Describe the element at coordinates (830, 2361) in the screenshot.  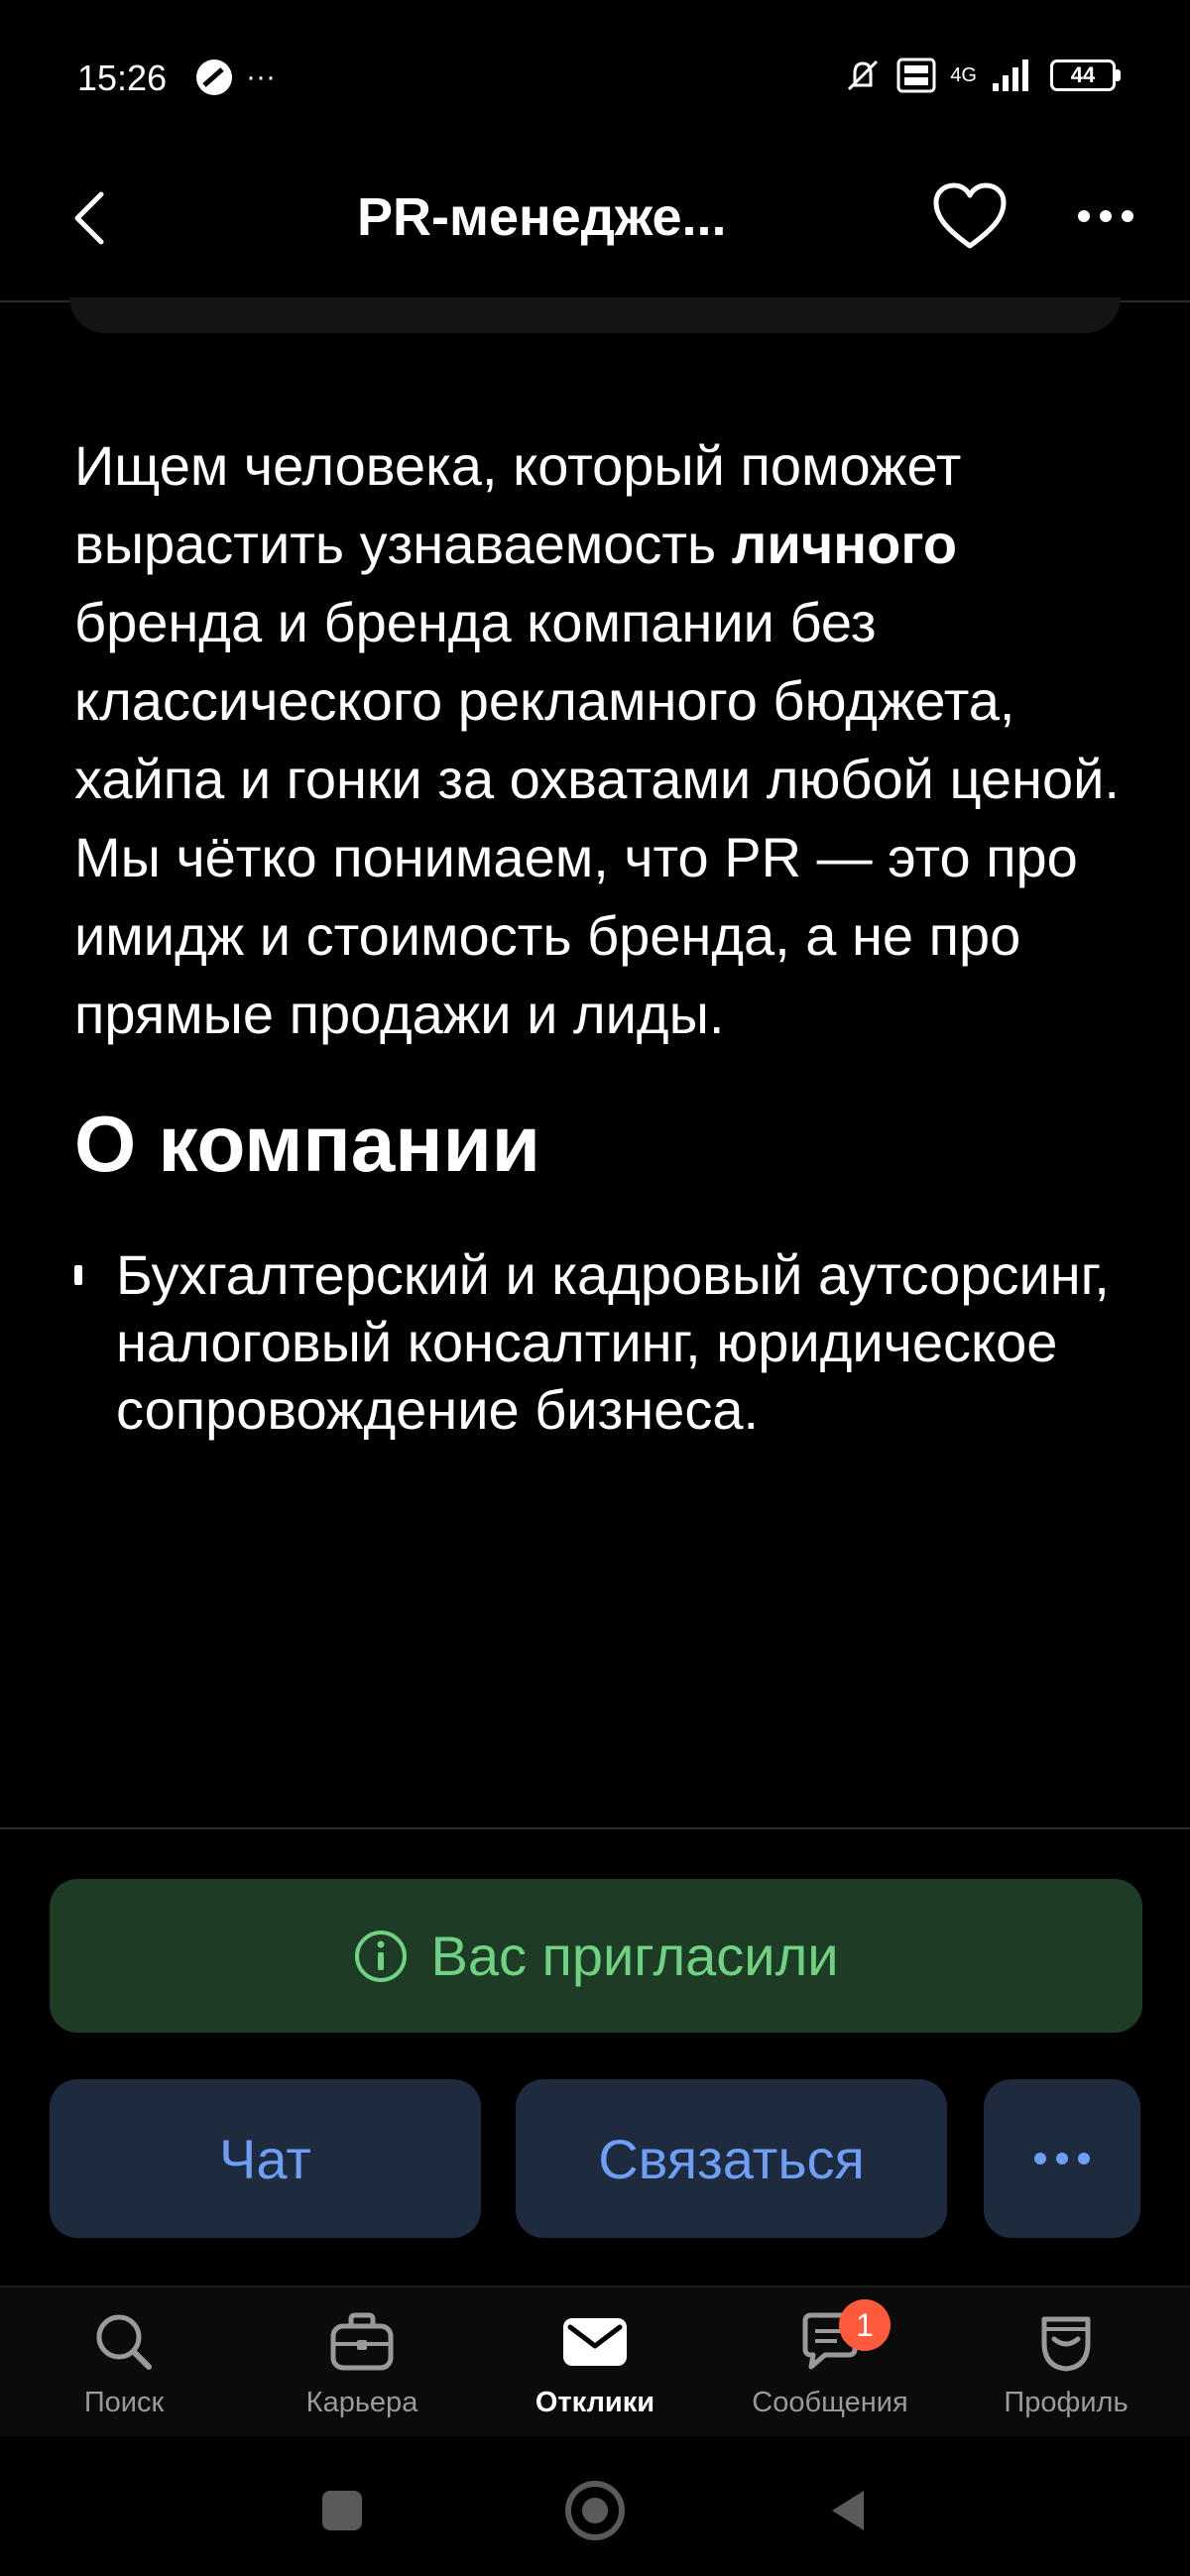
I see `nav-item-messages: 1 Сообщения` at that location.